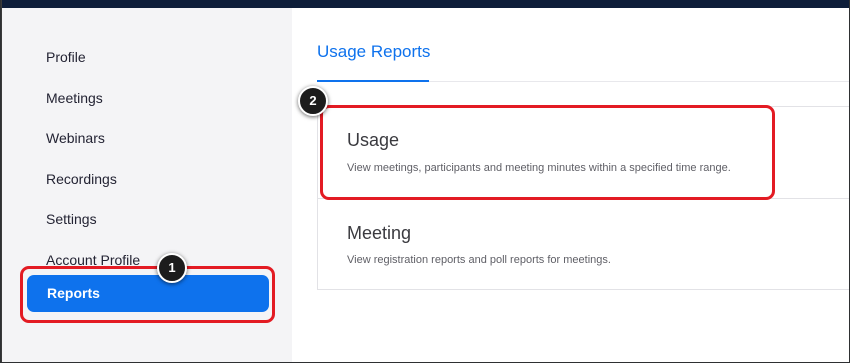  What do you see at coordinates (379, 233) in the screenshot?
I see `meeting-card-title: Meeting` at bounding box center [379, 233].